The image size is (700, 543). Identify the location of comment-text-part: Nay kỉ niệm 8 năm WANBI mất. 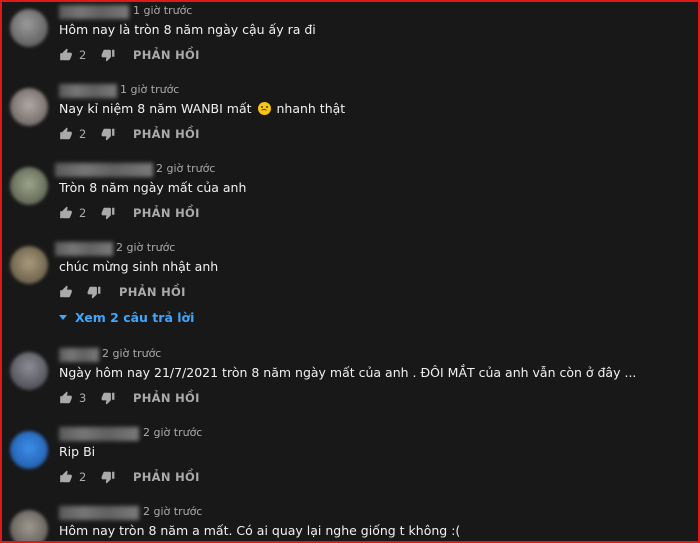
(155, 108).